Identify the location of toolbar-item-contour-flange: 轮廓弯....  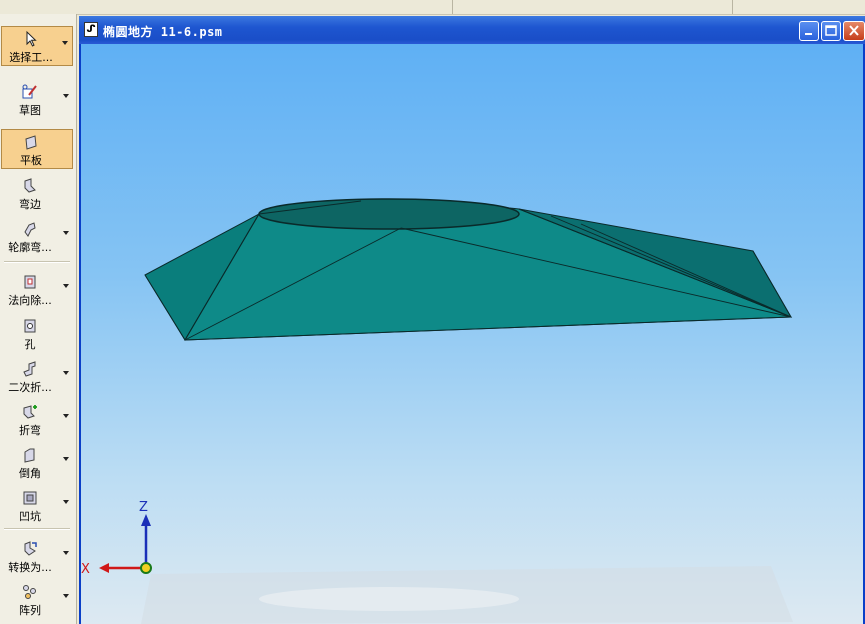
(37, 237).